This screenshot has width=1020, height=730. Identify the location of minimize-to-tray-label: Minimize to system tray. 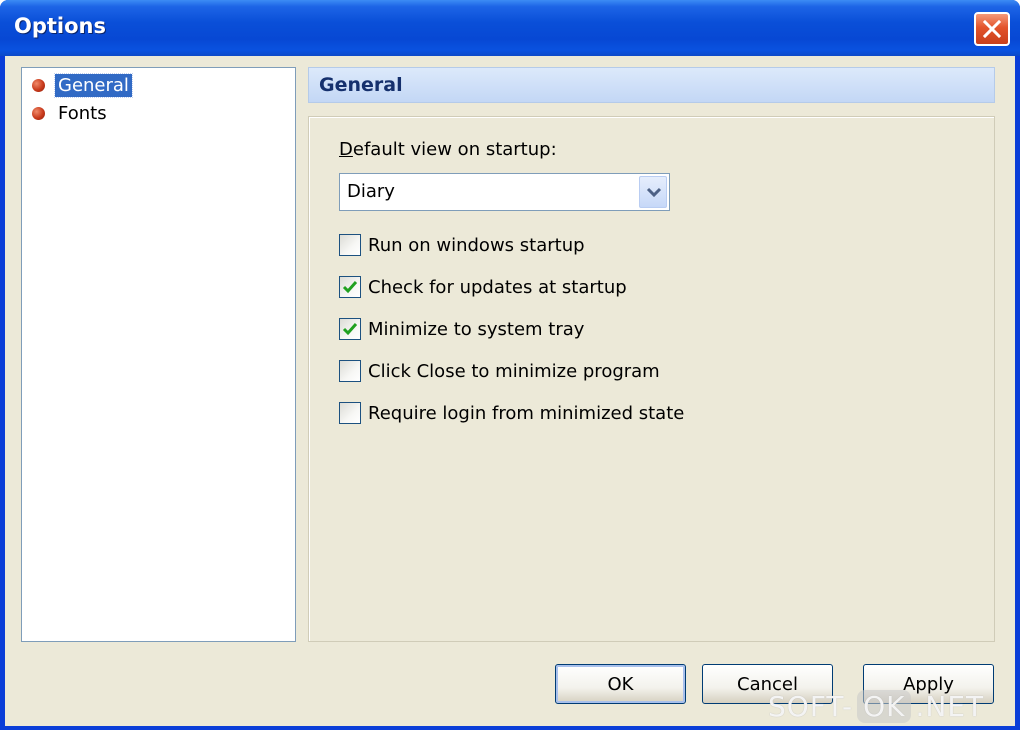
(476, 329).